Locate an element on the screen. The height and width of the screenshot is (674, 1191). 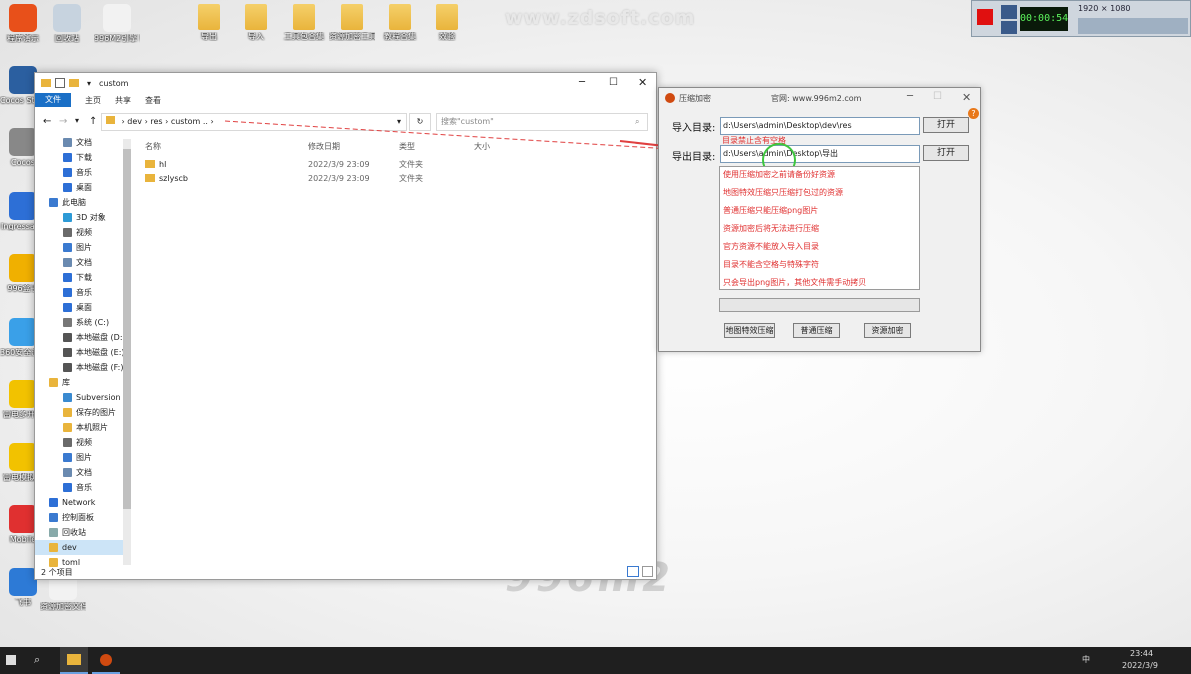
app-icon is located at coordinates (670, 98).